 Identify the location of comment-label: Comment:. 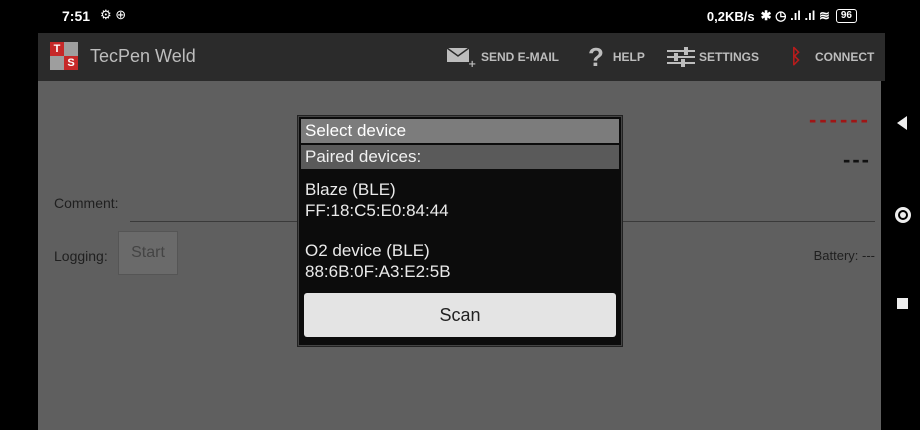
(86, 203).